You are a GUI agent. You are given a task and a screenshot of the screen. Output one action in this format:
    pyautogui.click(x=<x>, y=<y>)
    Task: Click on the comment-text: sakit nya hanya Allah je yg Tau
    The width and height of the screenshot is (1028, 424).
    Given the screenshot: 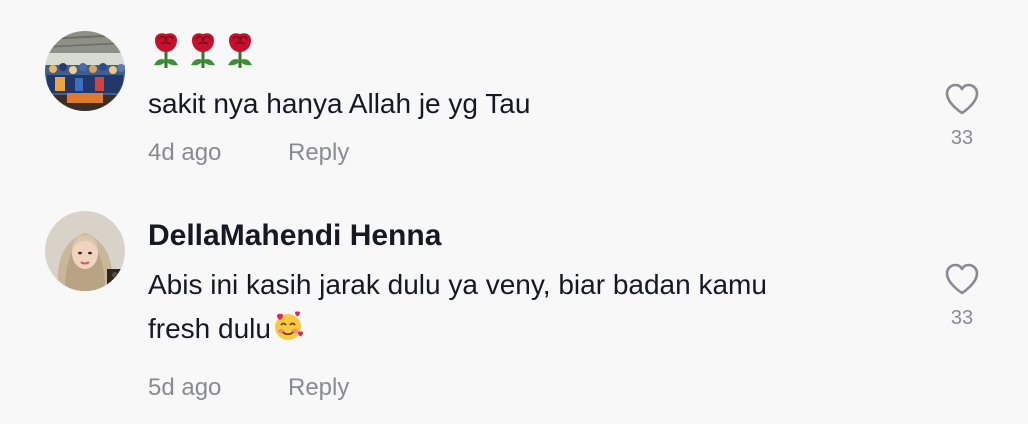 What is the action you would take?
    pyautogui.click(x=339, y=103)
    